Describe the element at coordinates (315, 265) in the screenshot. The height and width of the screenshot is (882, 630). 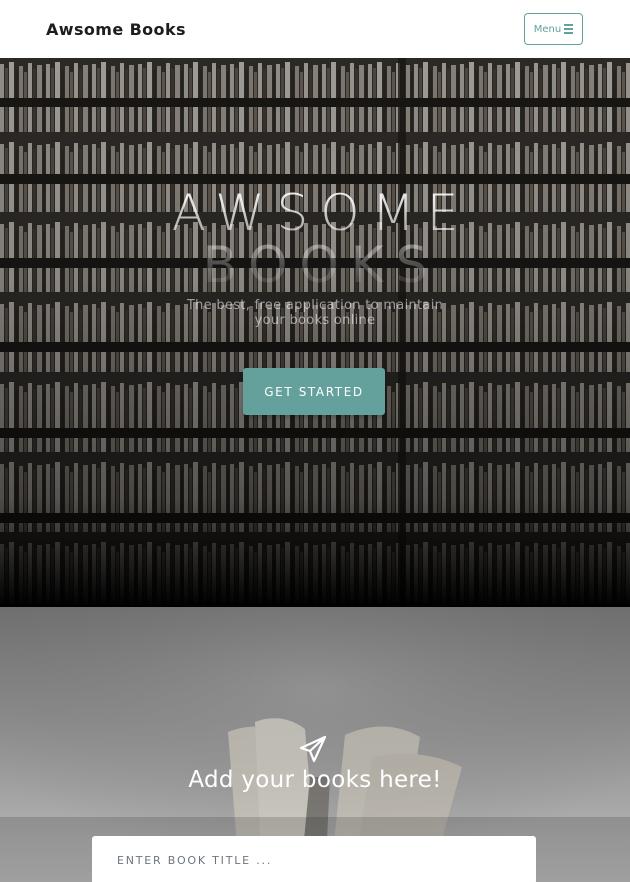
I see `hero-title-line-2: BOOKS` at that location.